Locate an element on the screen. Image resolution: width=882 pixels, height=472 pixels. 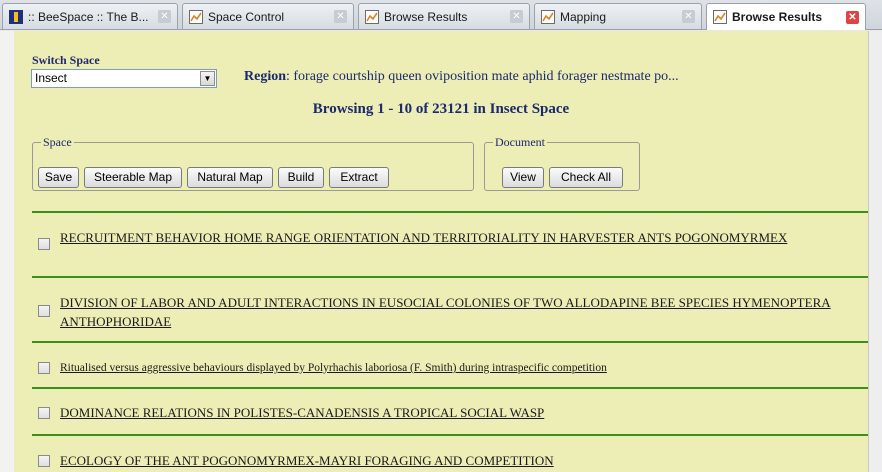
chevron-down-icon: ▼ is located at coordinates (207, 78).